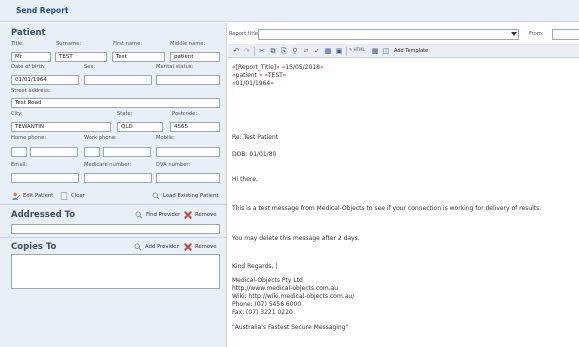 The height and width of the screenshot is (347, 579). What do you see at coordinates (140, 127) in the screenshot?
I see `state-field: QLD` at bounding box center [140, 127].